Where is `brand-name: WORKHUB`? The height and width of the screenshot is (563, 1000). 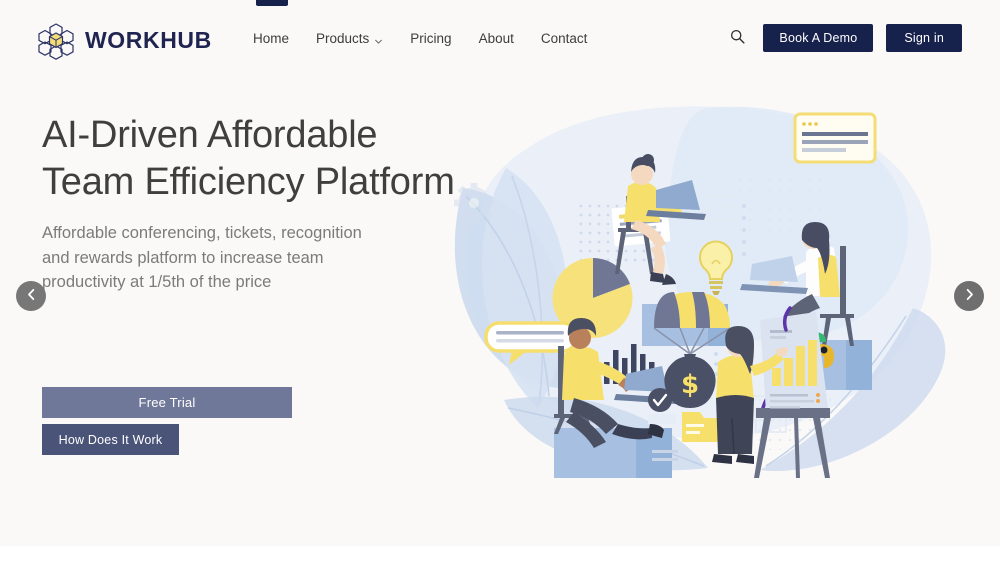 brand-name: WORKHUB is located at coordinates (148, 39).